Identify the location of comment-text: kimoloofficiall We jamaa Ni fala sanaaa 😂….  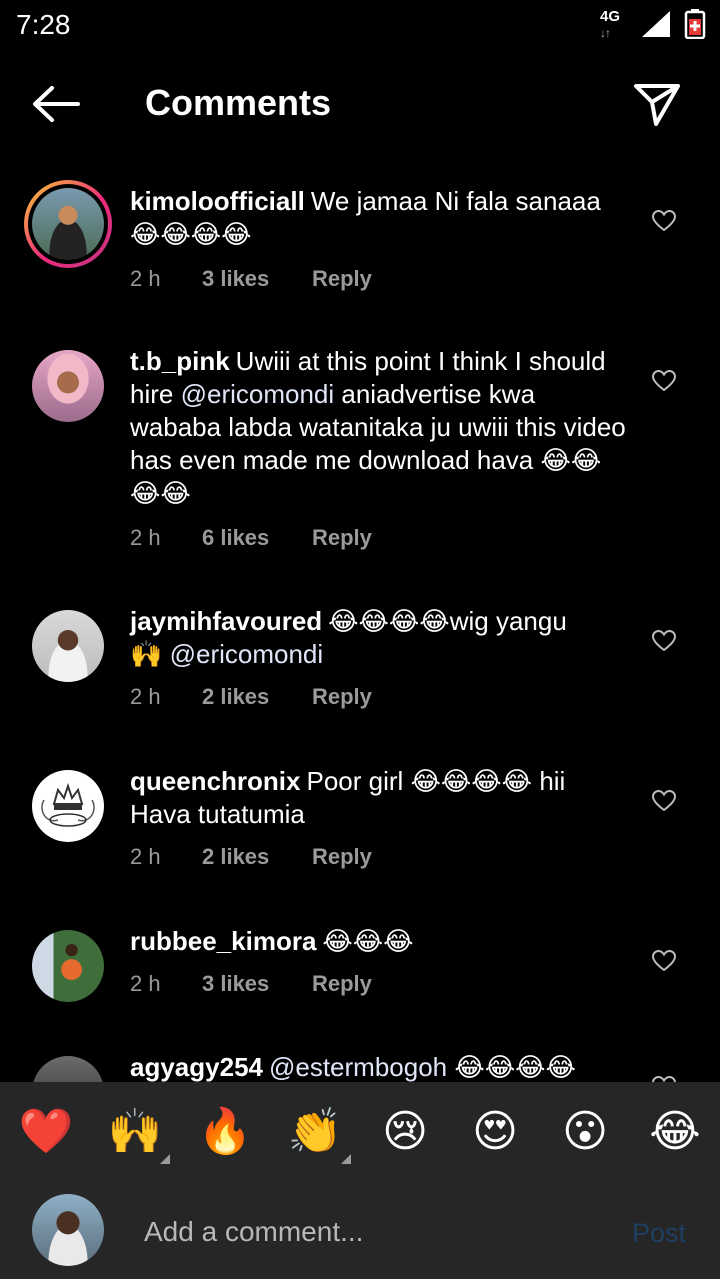
(365, 217).